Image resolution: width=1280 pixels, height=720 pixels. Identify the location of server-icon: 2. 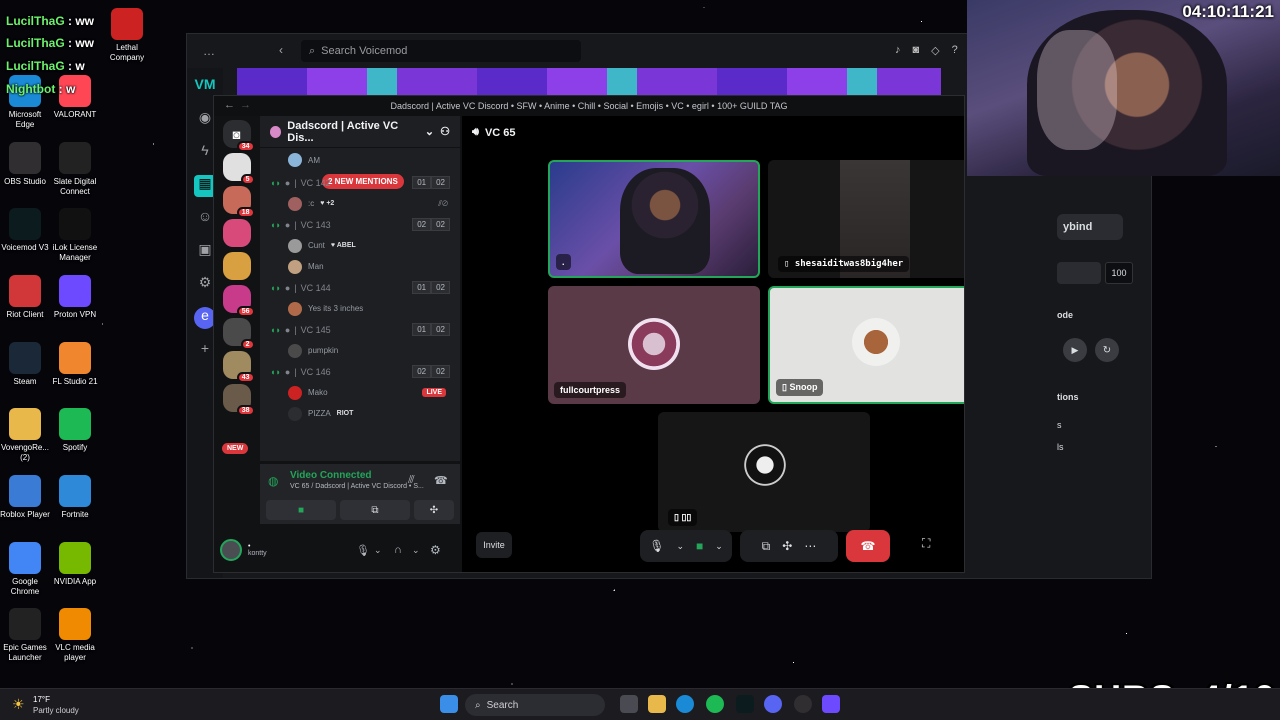
(238, 334).